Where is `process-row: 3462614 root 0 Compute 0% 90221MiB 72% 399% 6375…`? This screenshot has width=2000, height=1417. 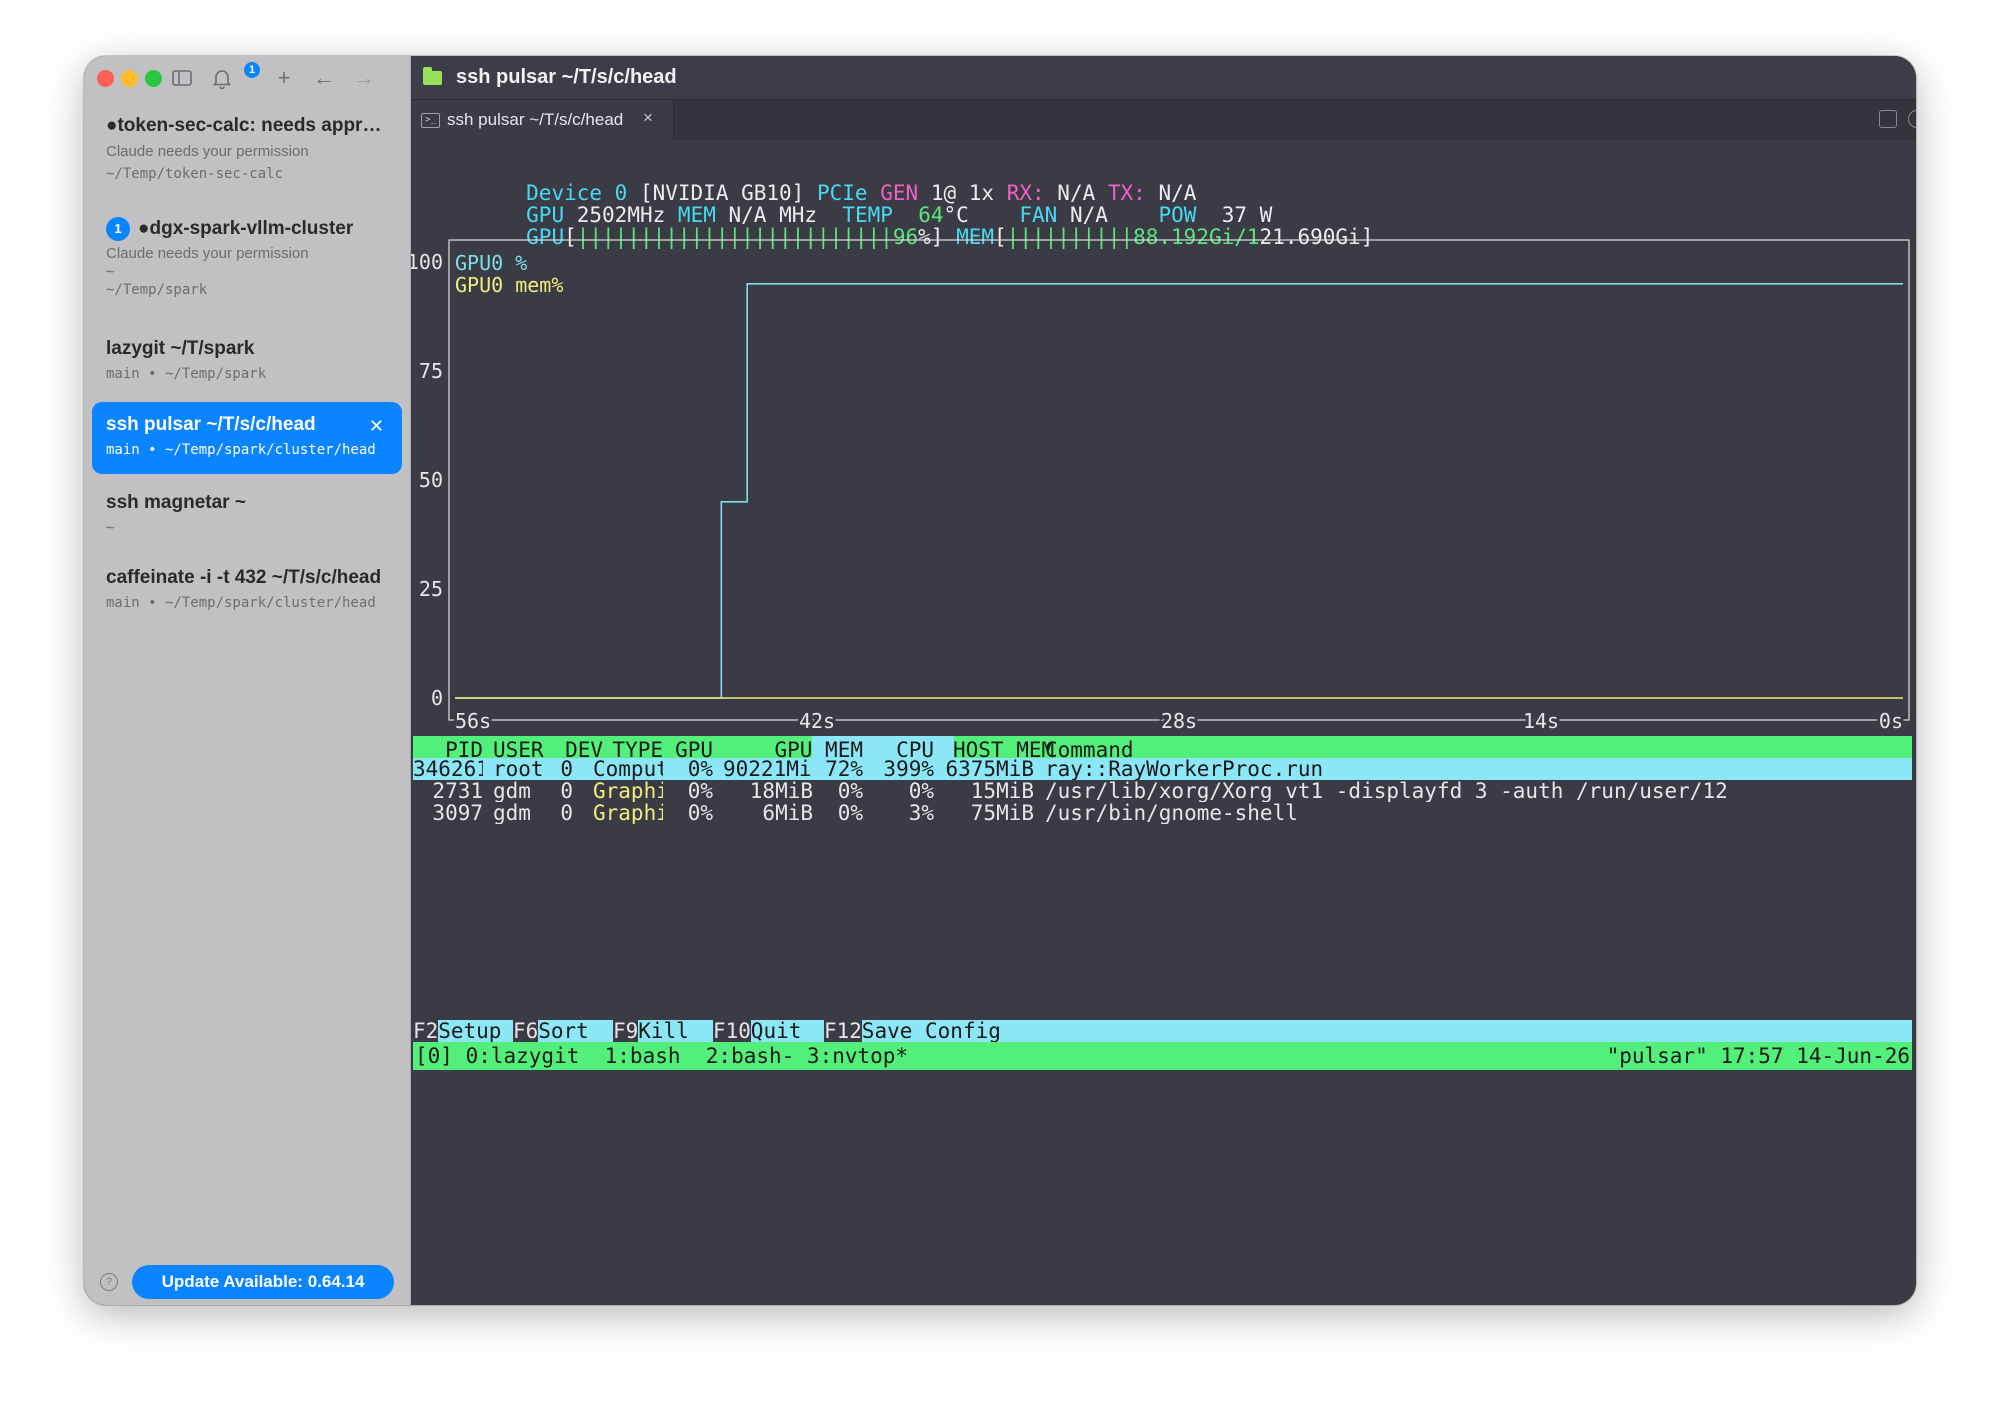 process-row: 3462614 root 0 Compute 0% 90221MiB 72% 399% 6375… is located at coordinates (1162, 769).